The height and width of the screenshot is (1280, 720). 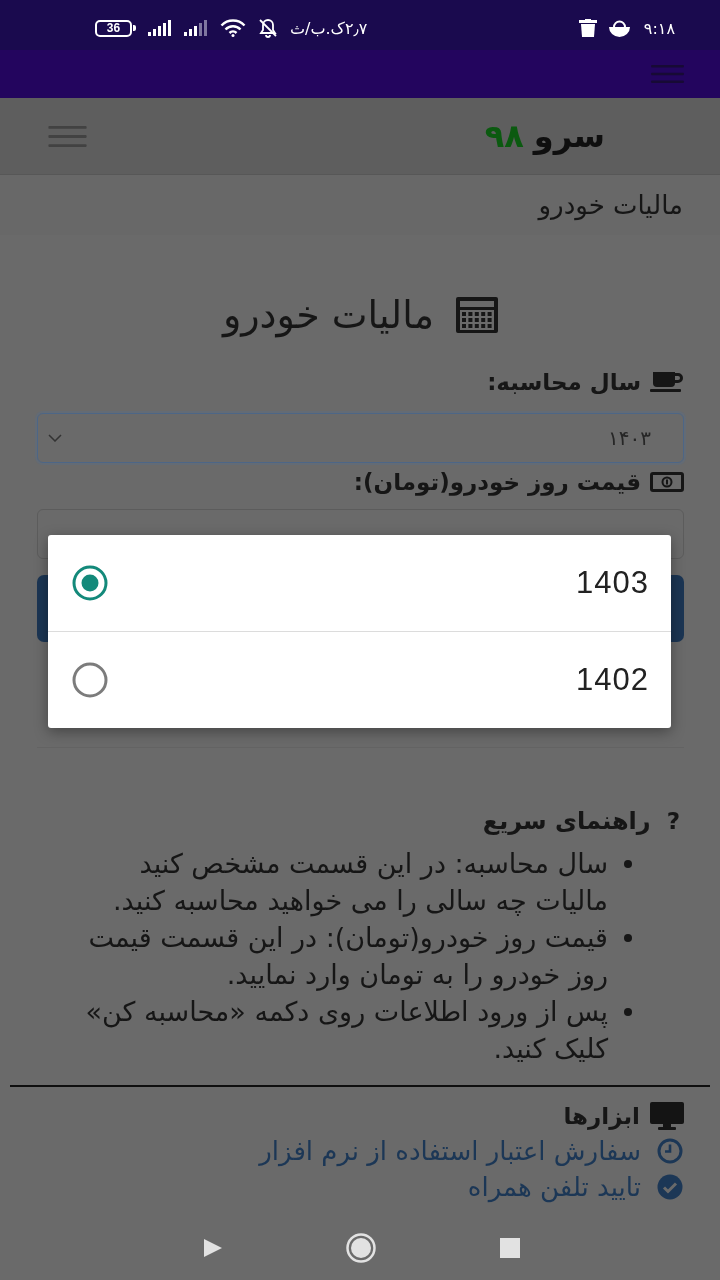 I want to click on tools-title: ابزارها, so click(x=601, y=1116).